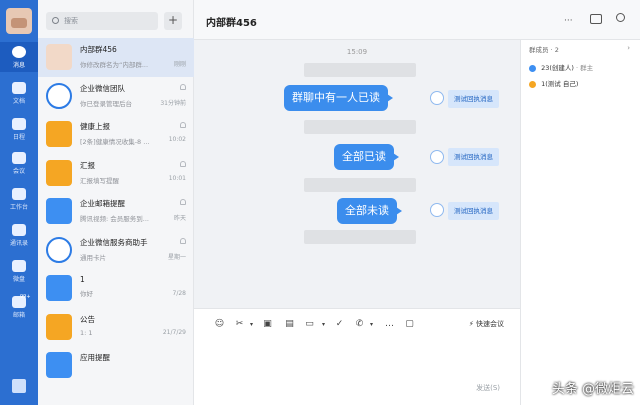 This screenshot has width=640, height=405. Describe the element at coordinates (417, 20) in the screenshot. I see `chat-header: 内部群456 ···` at that location.